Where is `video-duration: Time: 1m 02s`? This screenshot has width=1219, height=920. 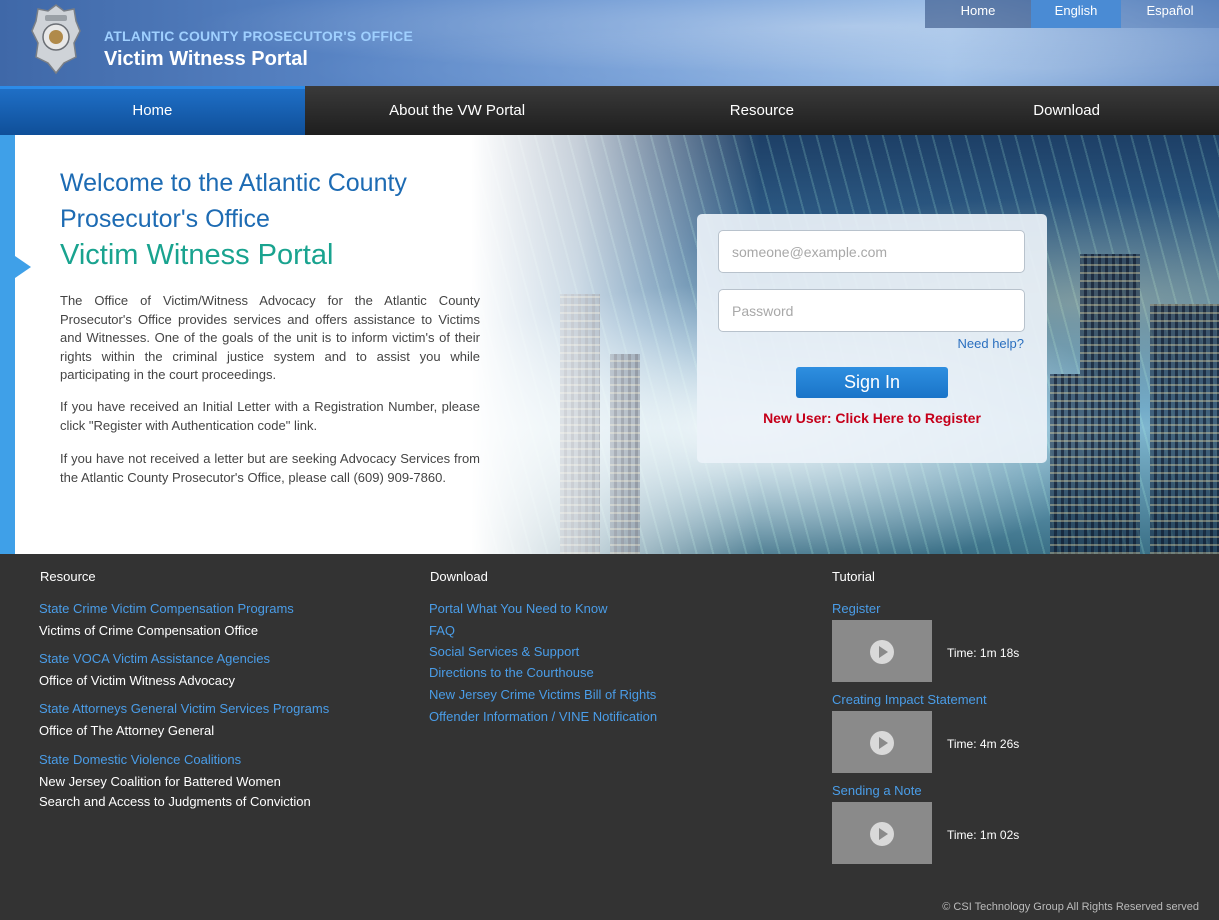 video-duration: Time: 1m 02s is located at coordinates (983, 835).